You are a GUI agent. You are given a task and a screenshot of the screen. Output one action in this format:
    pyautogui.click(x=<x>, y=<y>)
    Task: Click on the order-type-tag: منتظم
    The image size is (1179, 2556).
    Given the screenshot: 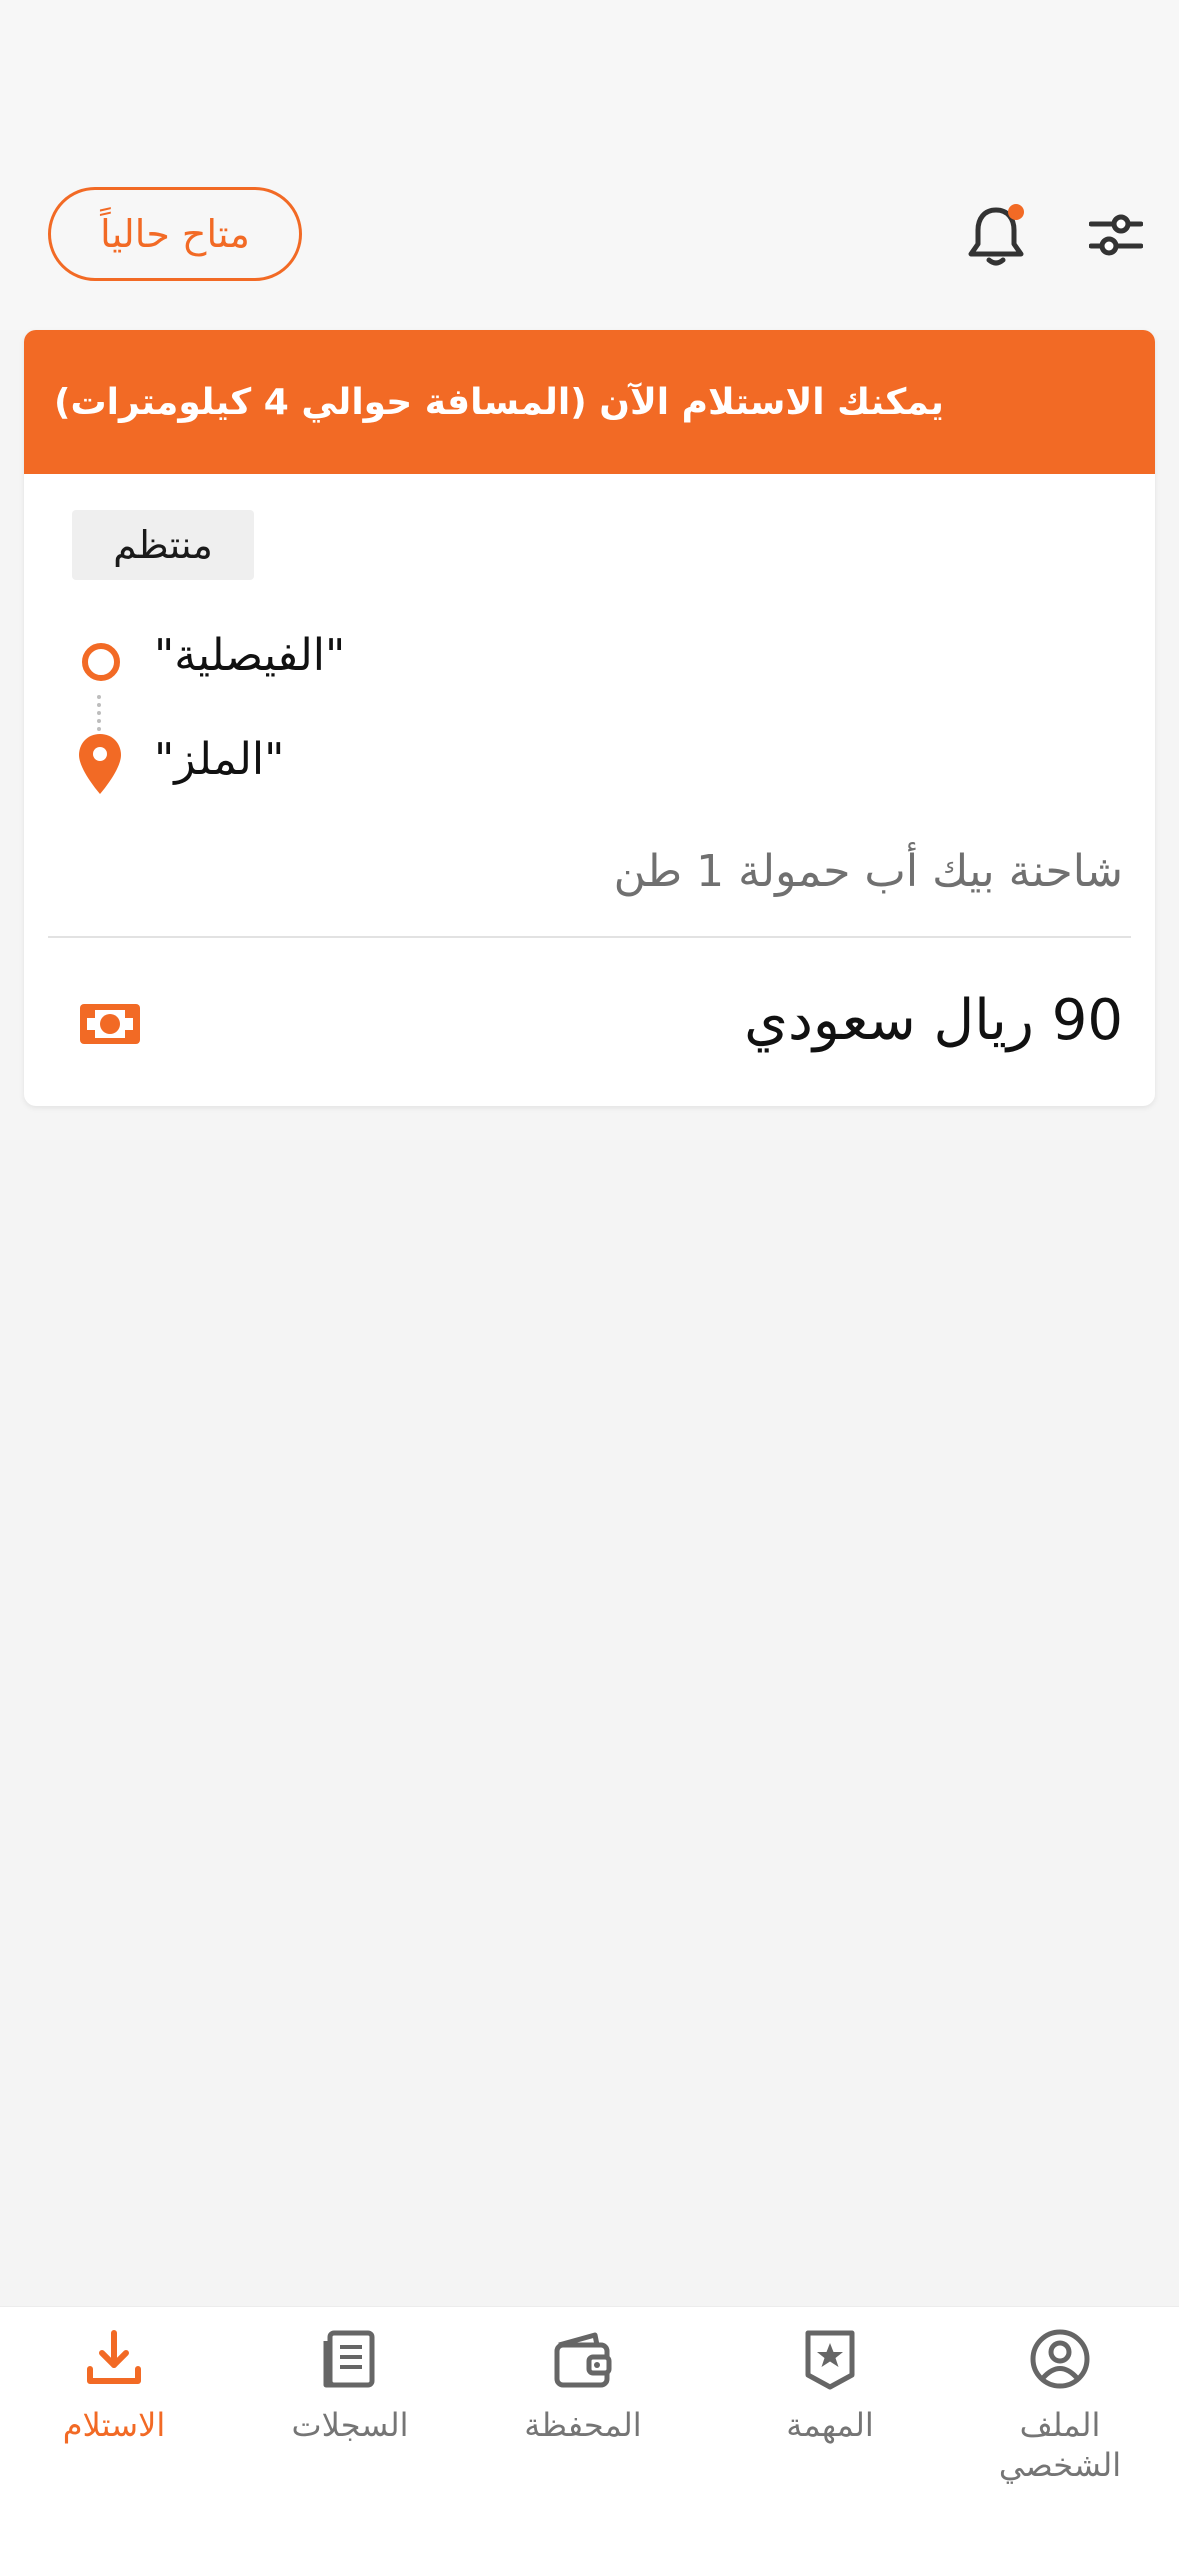 What is the action you would take?
    pyautogui.click(x=163, y=545)
    